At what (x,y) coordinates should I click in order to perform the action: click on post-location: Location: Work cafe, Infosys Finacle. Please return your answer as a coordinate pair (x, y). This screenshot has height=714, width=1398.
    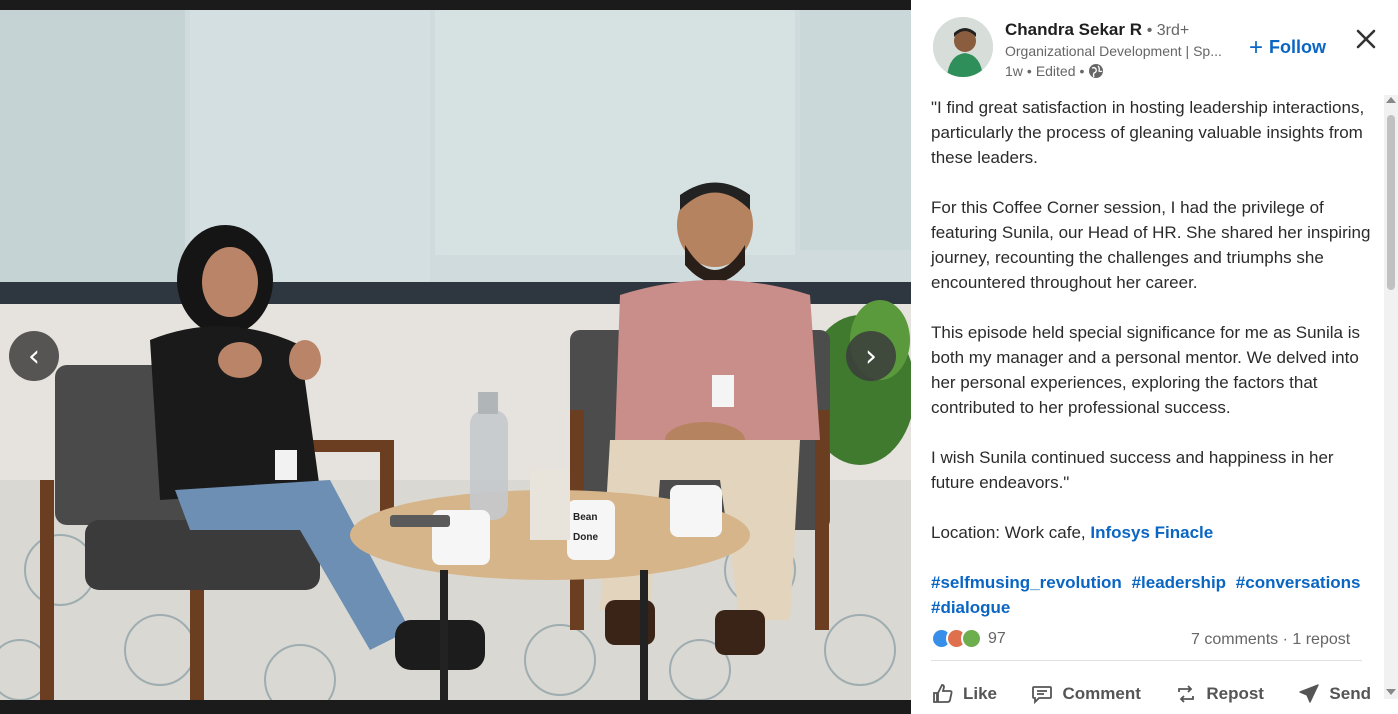
    Looking at the image, I should click on (1151, 532).